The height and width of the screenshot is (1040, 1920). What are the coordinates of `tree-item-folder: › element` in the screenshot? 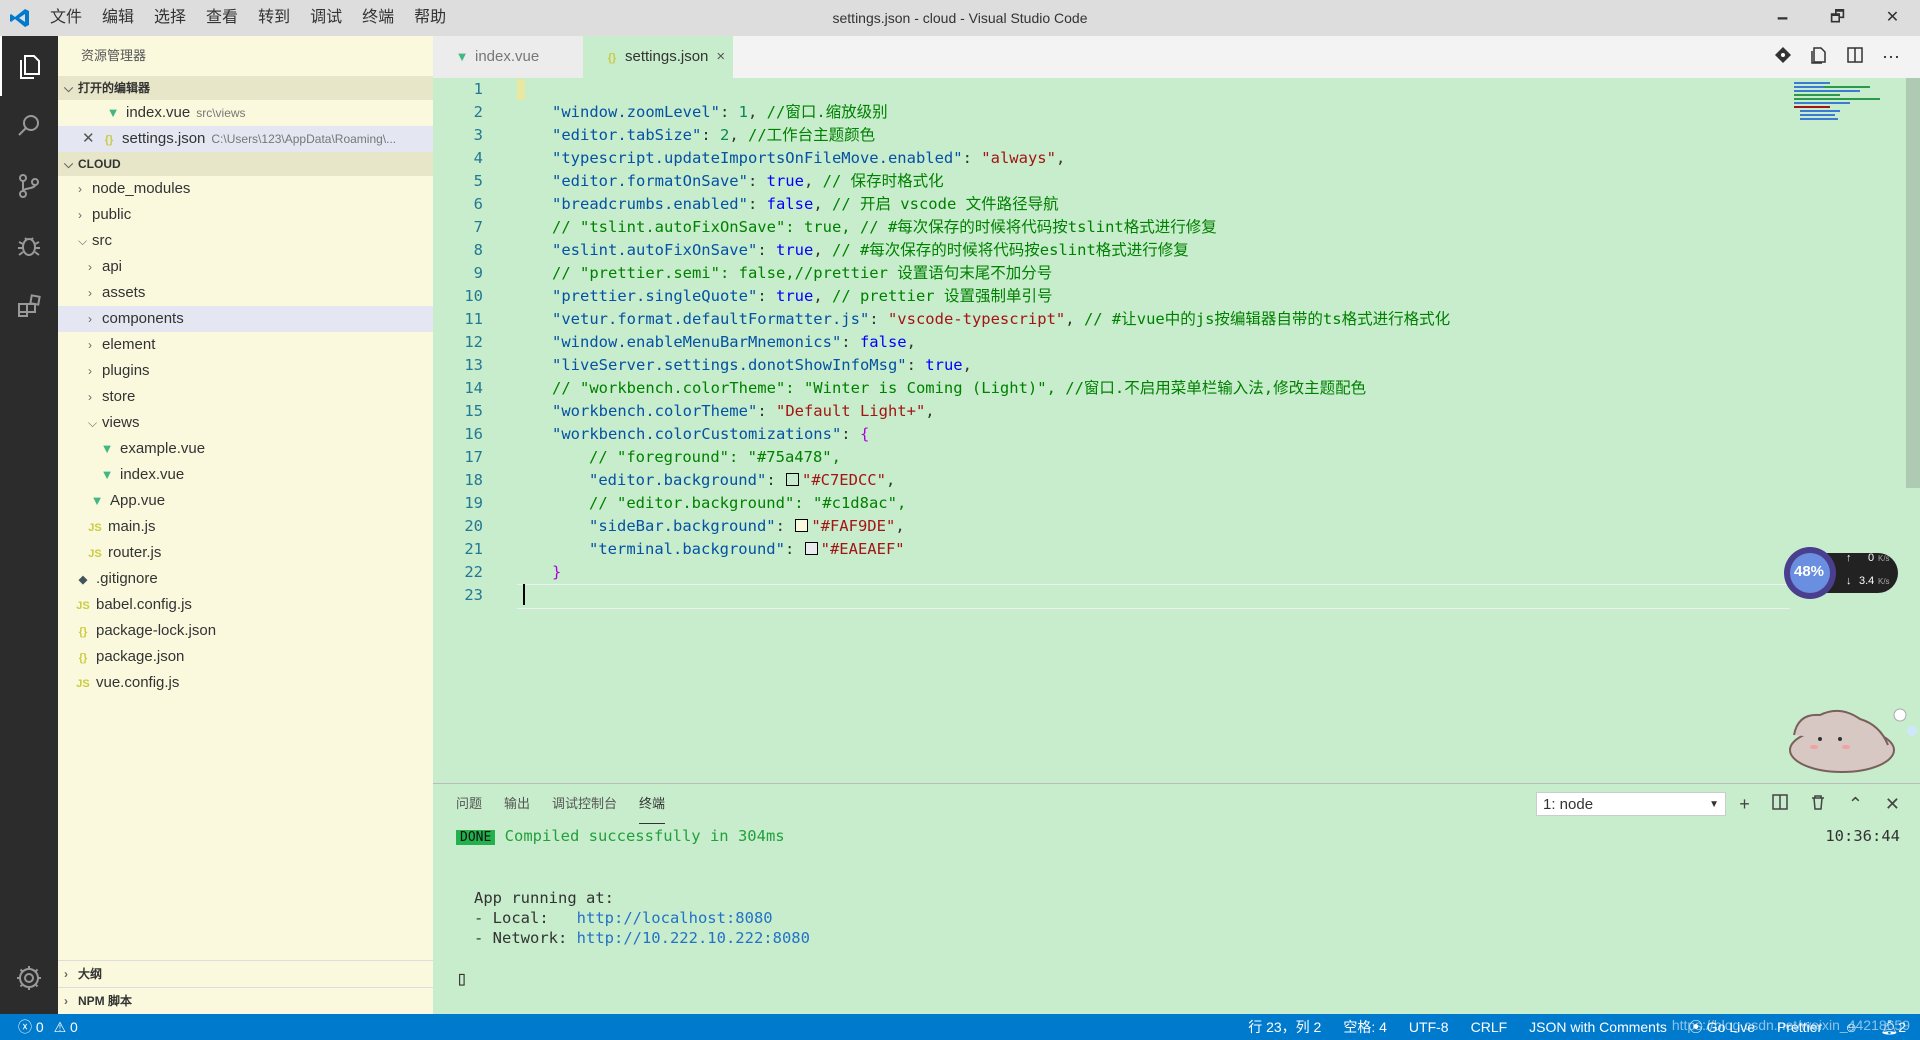 It's located at (245, 345).